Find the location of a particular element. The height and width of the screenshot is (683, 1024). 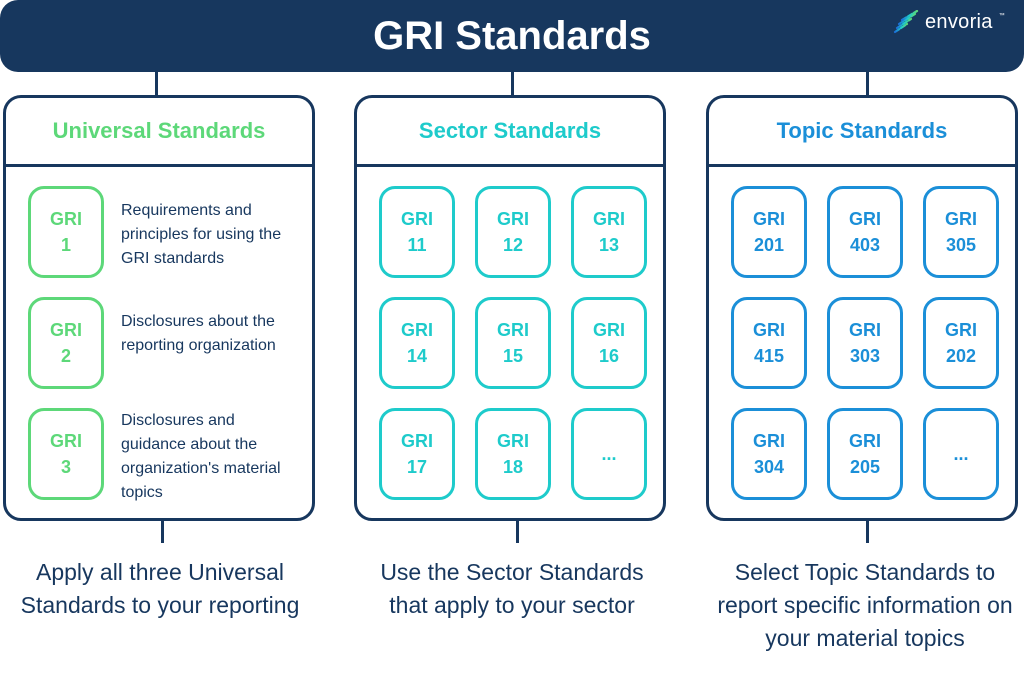

tile-number: 15 is located at coordinates (513, 356).